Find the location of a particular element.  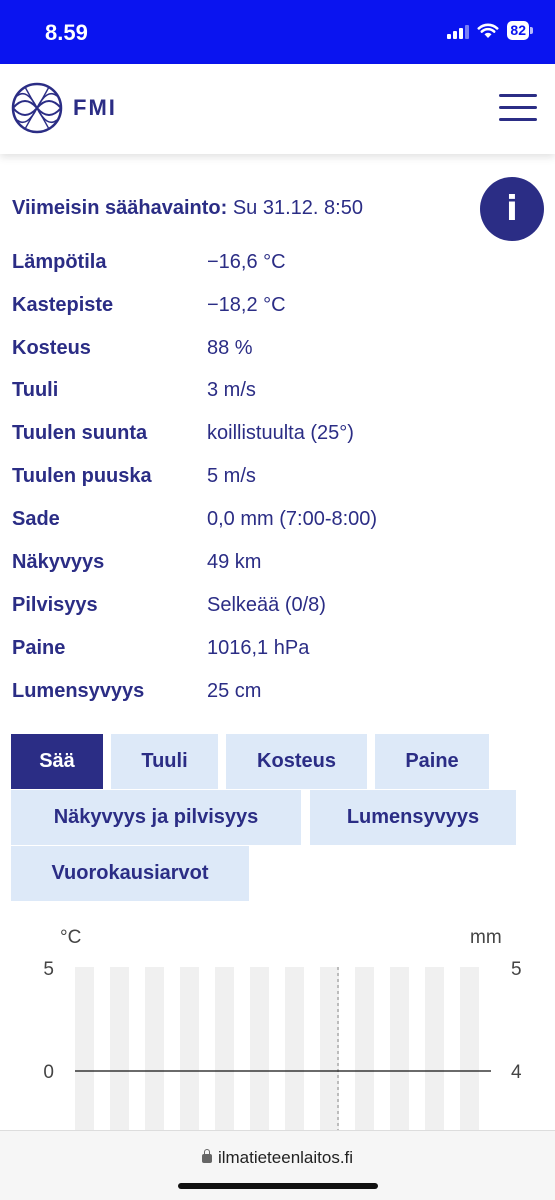

obs-value: 3 m/s is located at coordinates (231, 390).